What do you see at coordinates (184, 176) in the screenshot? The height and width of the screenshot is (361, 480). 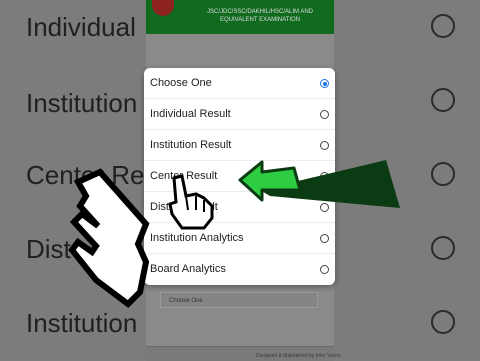 I see `option-label: Center Result` at bounding box center [184, 176].